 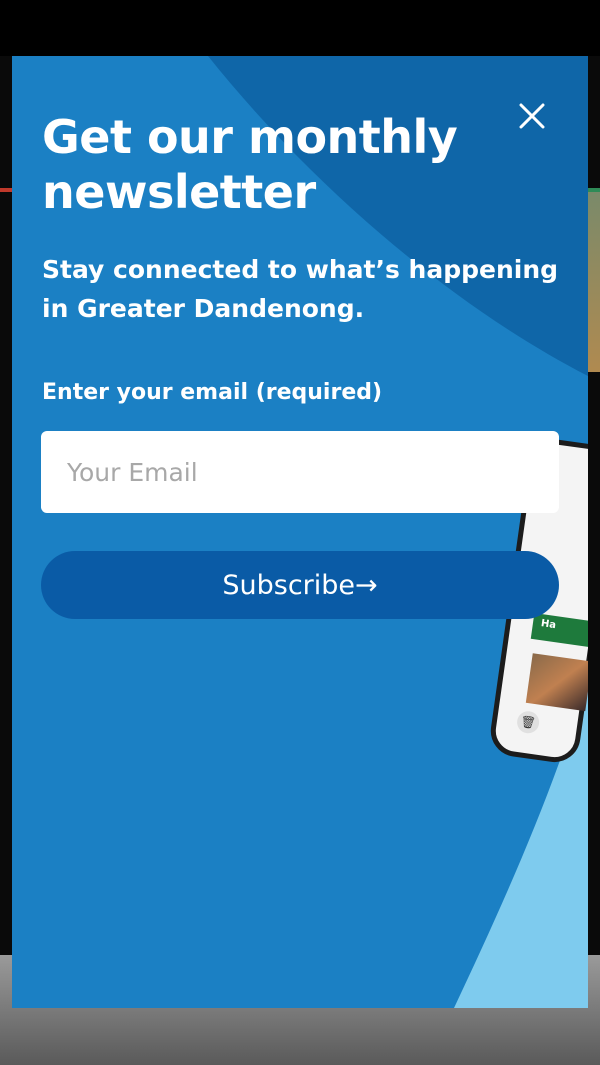 What do you see at coordinates (528, 722) in the screenshot?
I see `trash-icon: 🗑` at bounding box center [528, 722].